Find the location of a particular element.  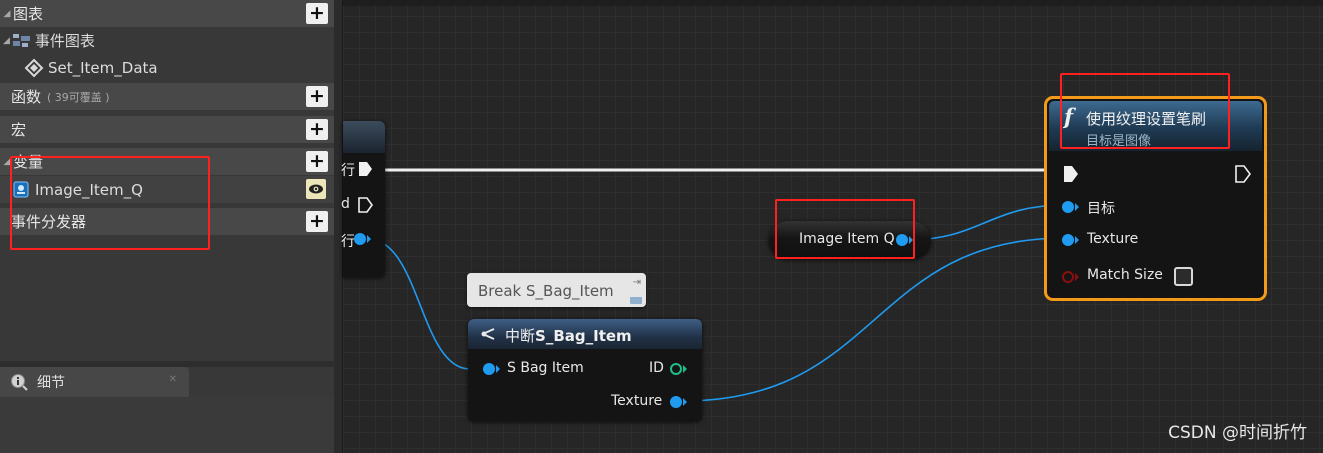

object-out-pin is located at coordinates (360, 239).